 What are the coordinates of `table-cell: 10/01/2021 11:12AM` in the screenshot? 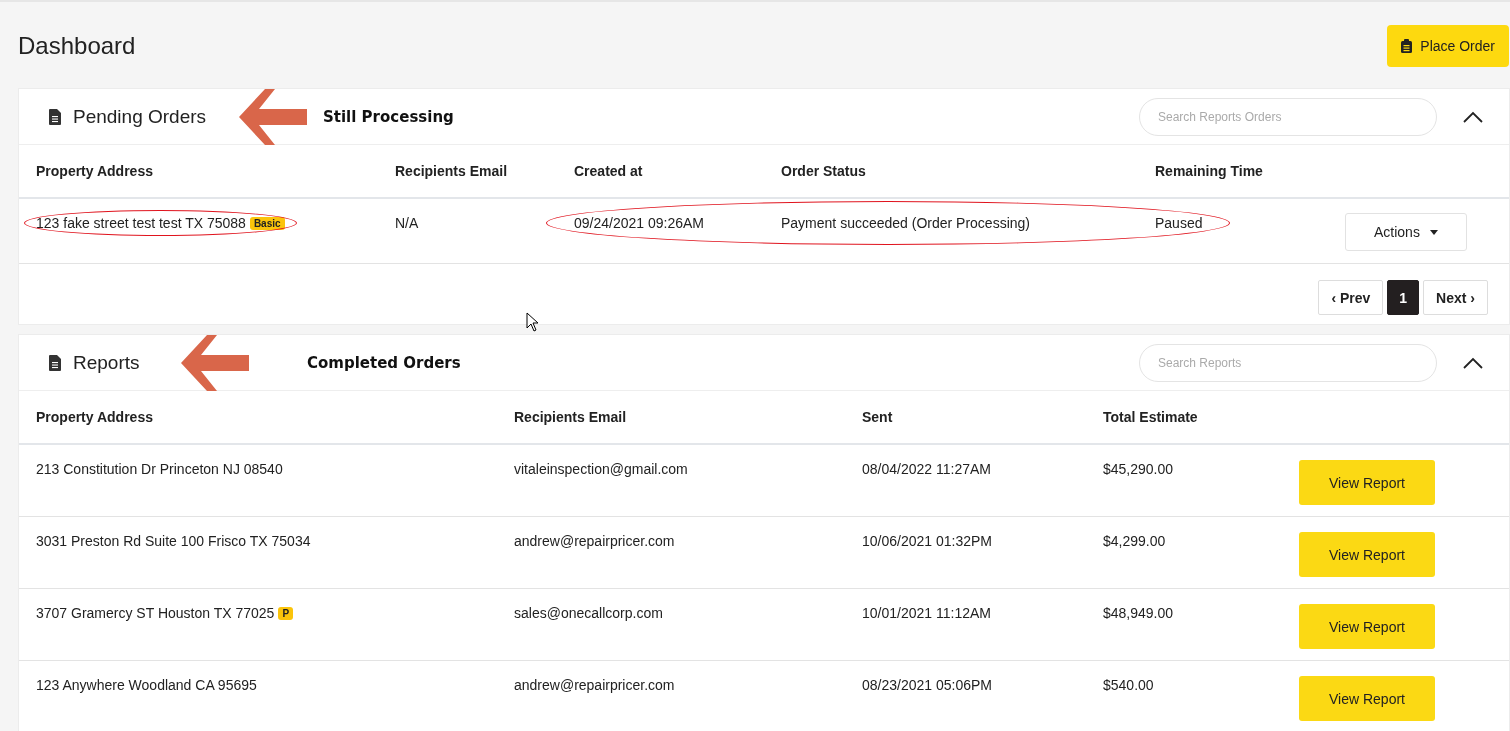 It's located at (926, 613).